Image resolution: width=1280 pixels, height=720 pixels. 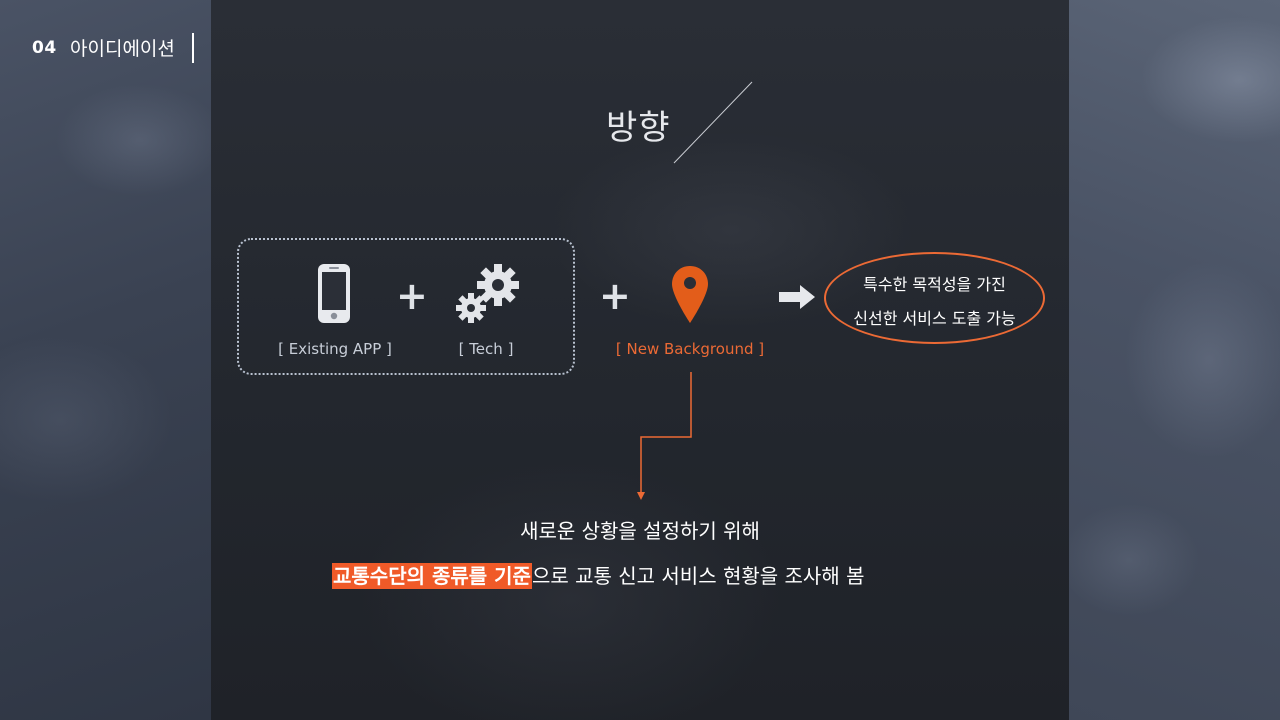 What do you see at coordinates (486, 349) in the screenshot?
I see `tech-caption: [ Tech ]` at bounding box center [486, 349].